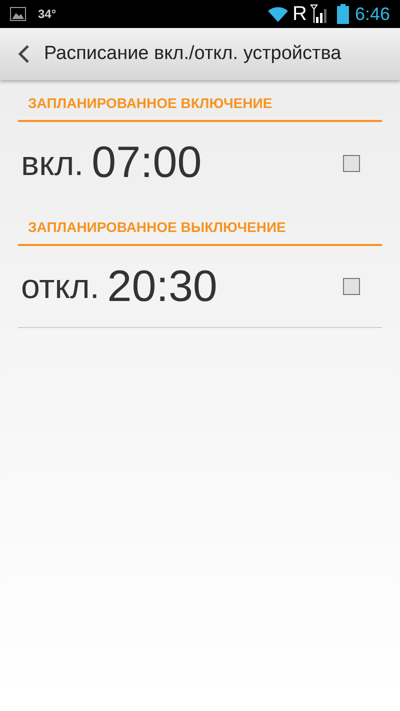 Image resolution: width=400 pixels, height=711 pixels. Describe the element at coordinates (47, 14) in the screenshot. I see `temperature-text: 34°` at that location.